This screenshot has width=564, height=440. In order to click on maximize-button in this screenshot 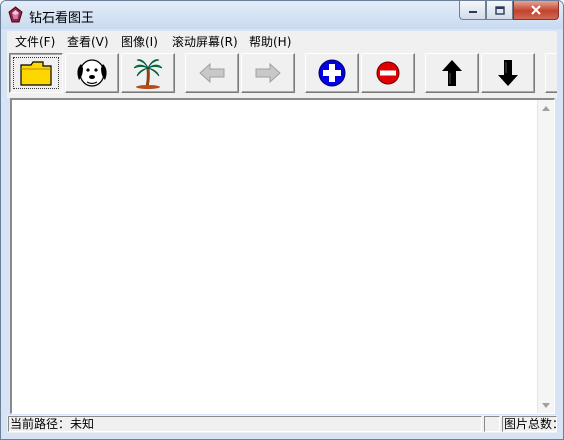, I will do `click(499, 10)`.